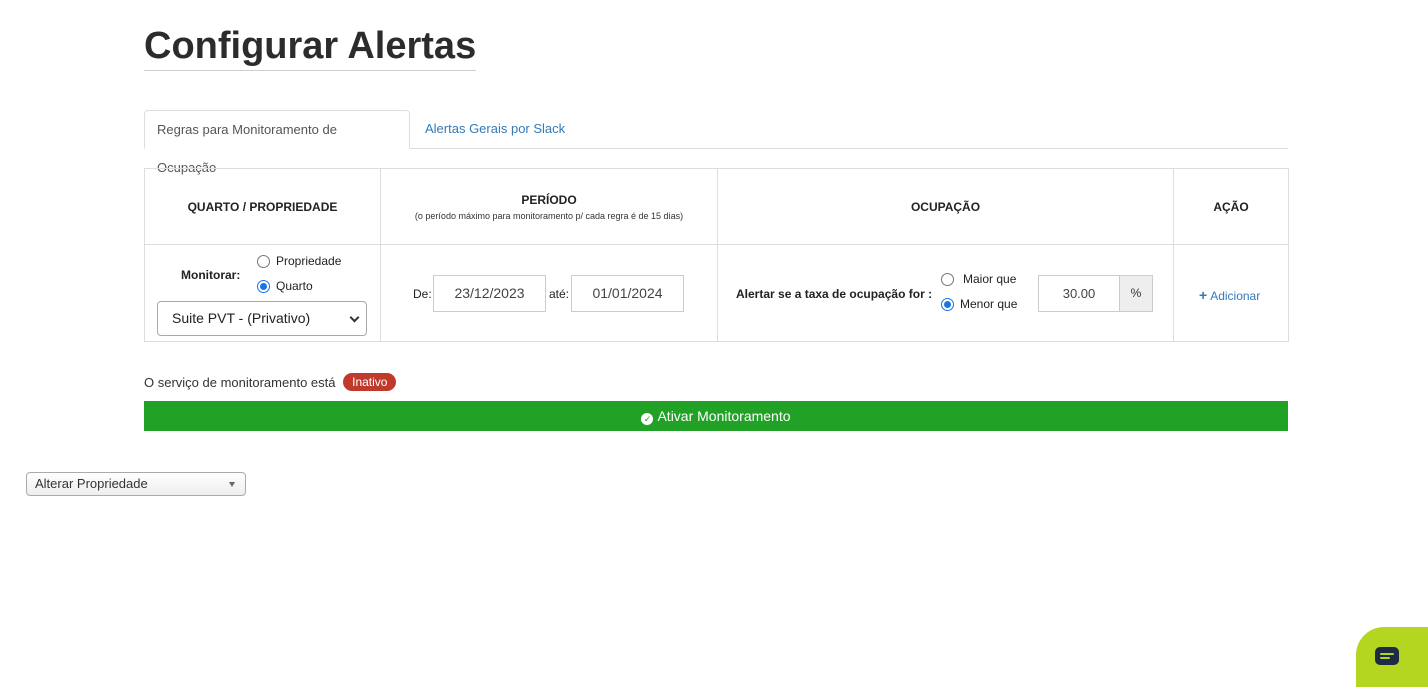 The image size is (1428, 687). I want to click on room-select-value: Suite PVT - (Privativo), so click(241, 318).